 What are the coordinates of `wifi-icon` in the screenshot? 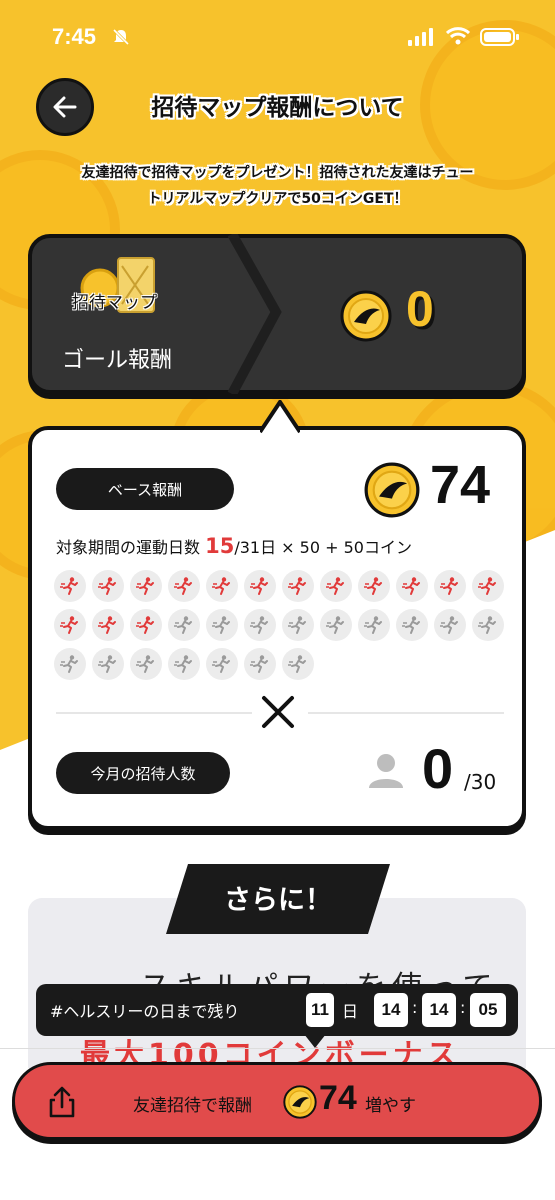 It's located at (458, 36).